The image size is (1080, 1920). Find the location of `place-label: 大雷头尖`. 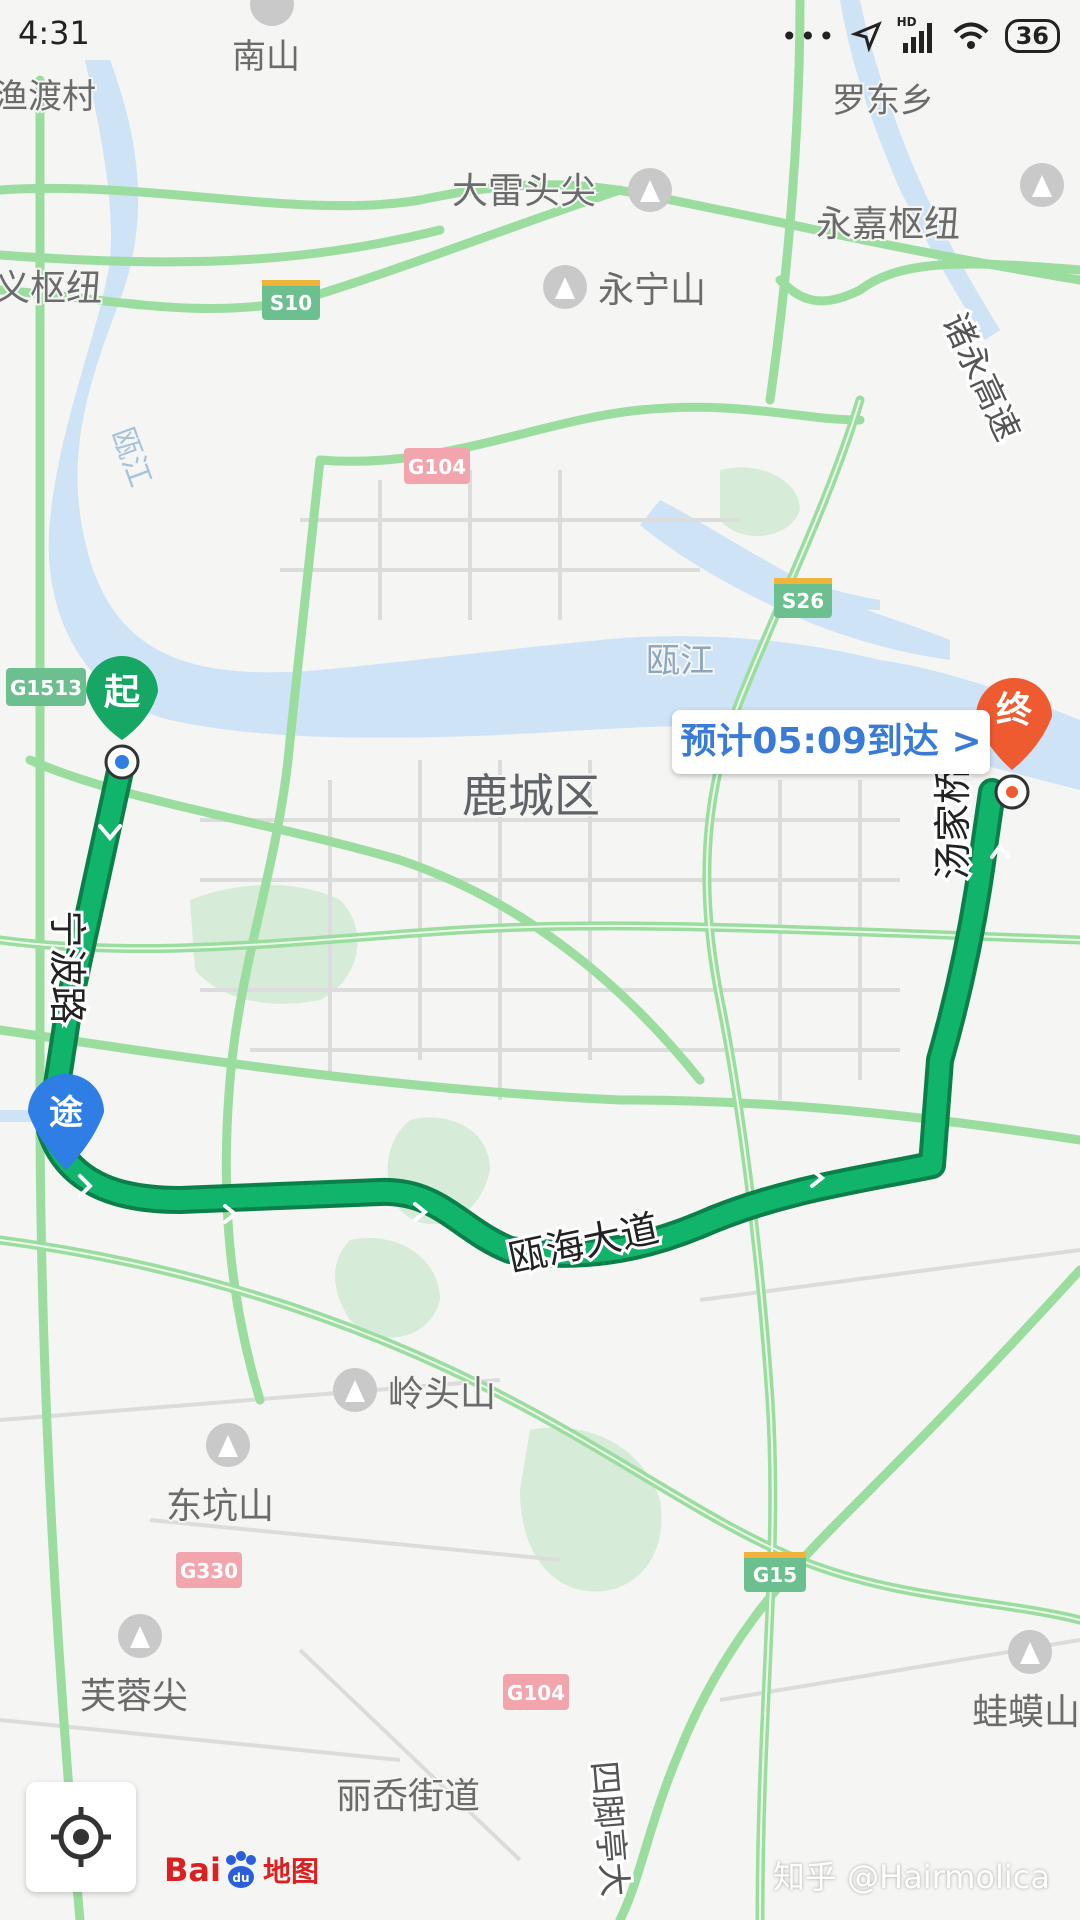

place-label: 大雷头尖 is located at coordinates (524, 191).